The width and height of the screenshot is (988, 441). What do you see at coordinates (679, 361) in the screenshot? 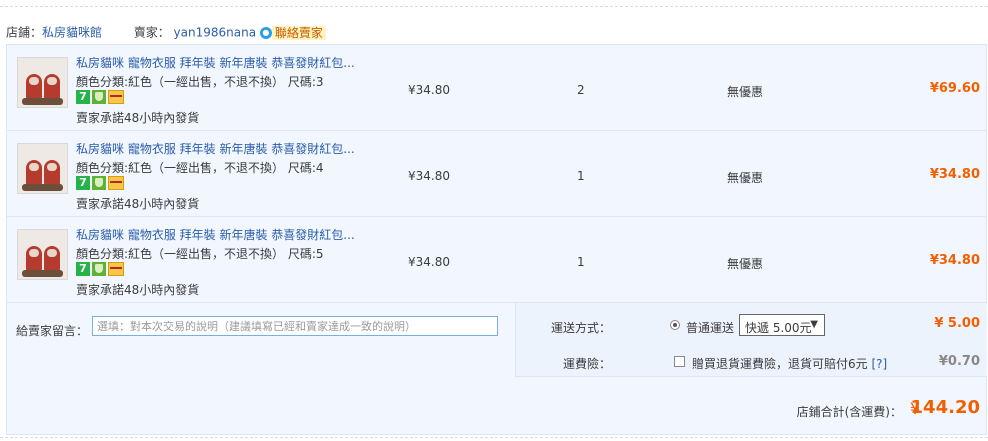
I see `insurance-checkbox` at bounding box center [679, 361].